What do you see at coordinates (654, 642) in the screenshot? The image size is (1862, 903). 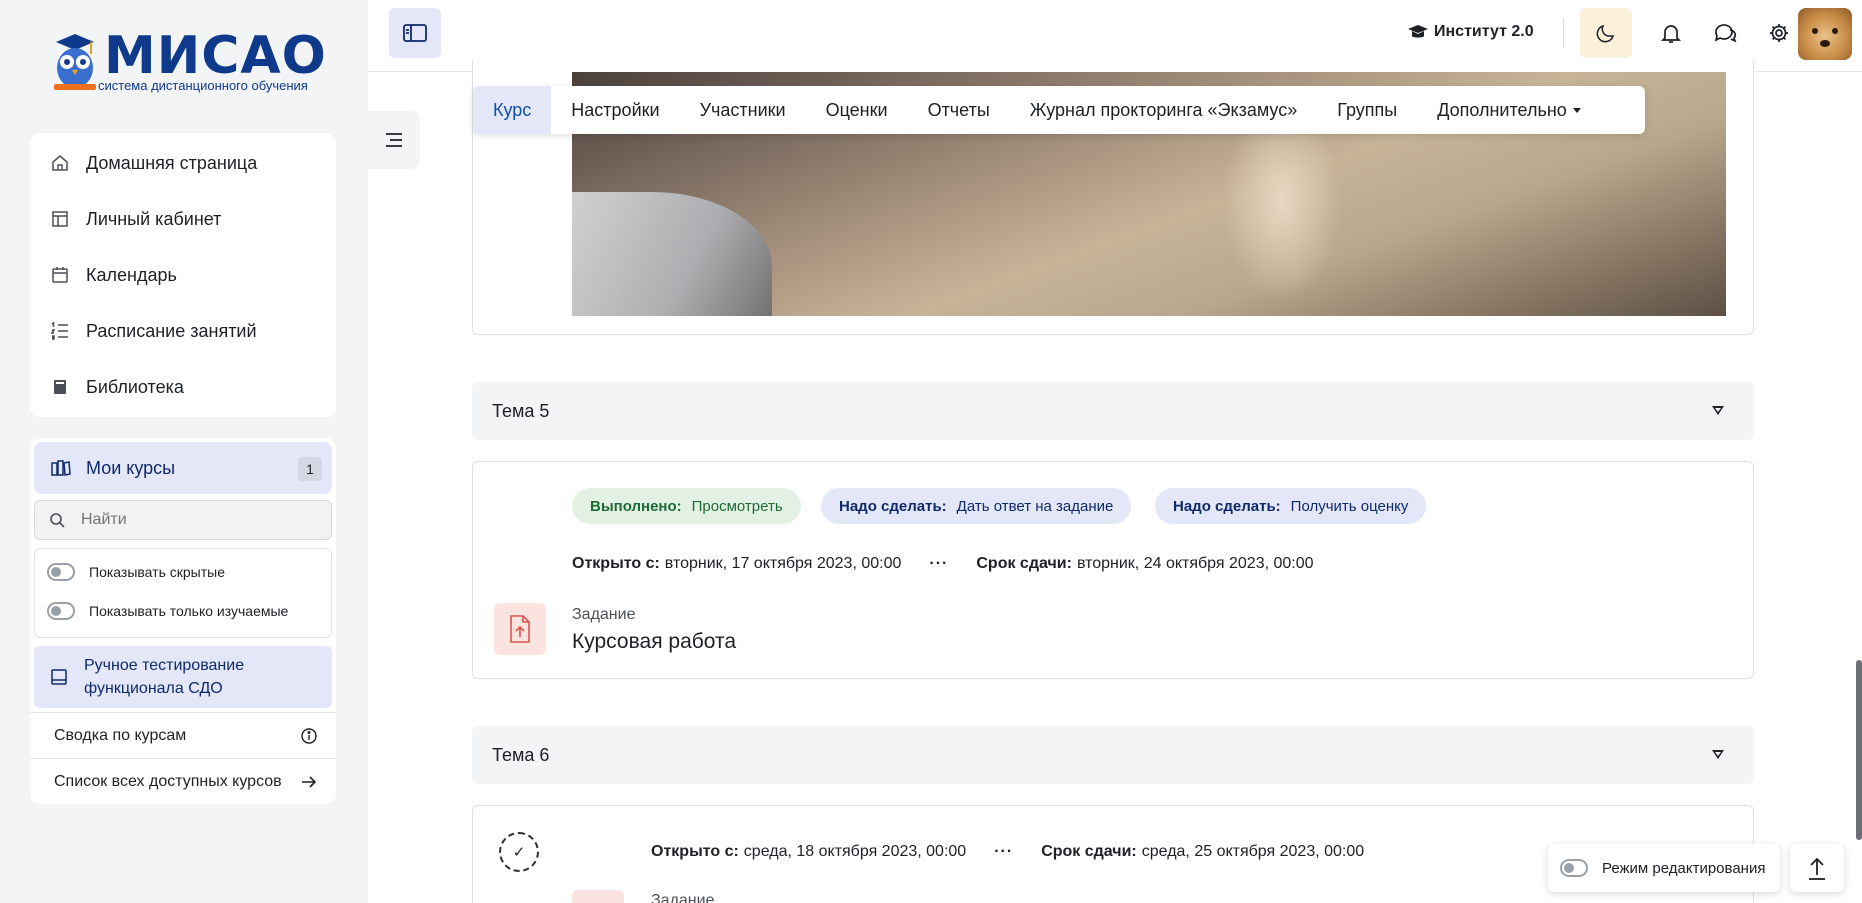 I see `activity-name-link: Курсовая работа` at bounding box center [654, 642].